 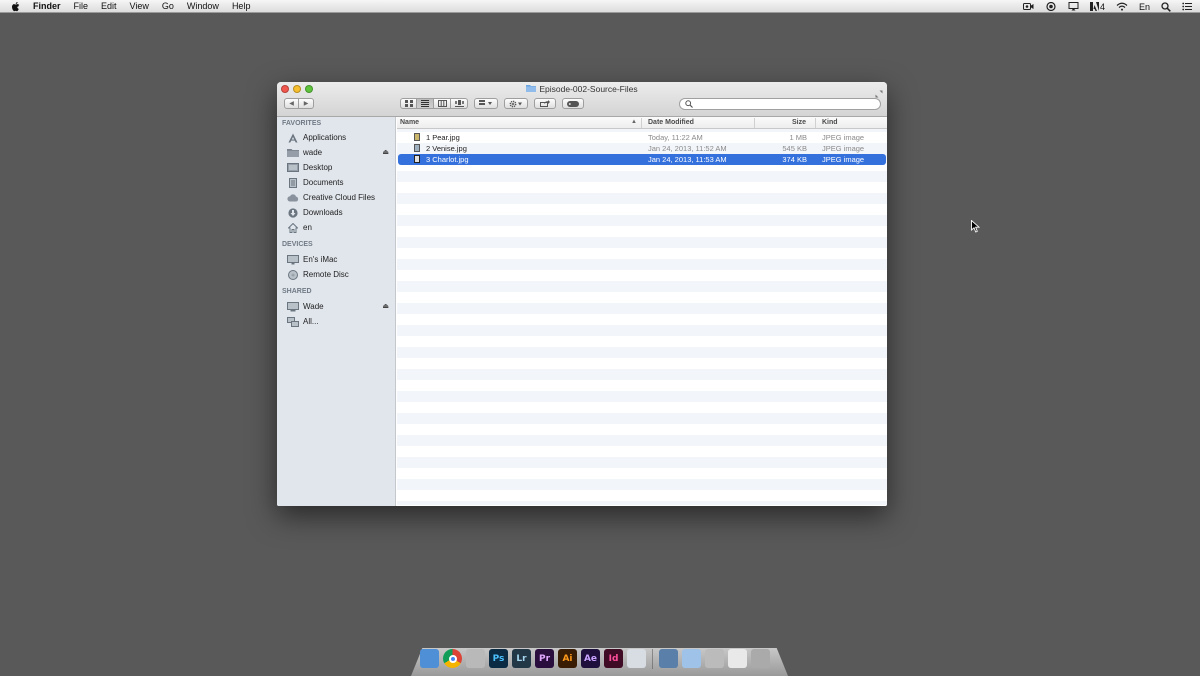 I want to click on view-mode-group, so click(x=434, y=103).